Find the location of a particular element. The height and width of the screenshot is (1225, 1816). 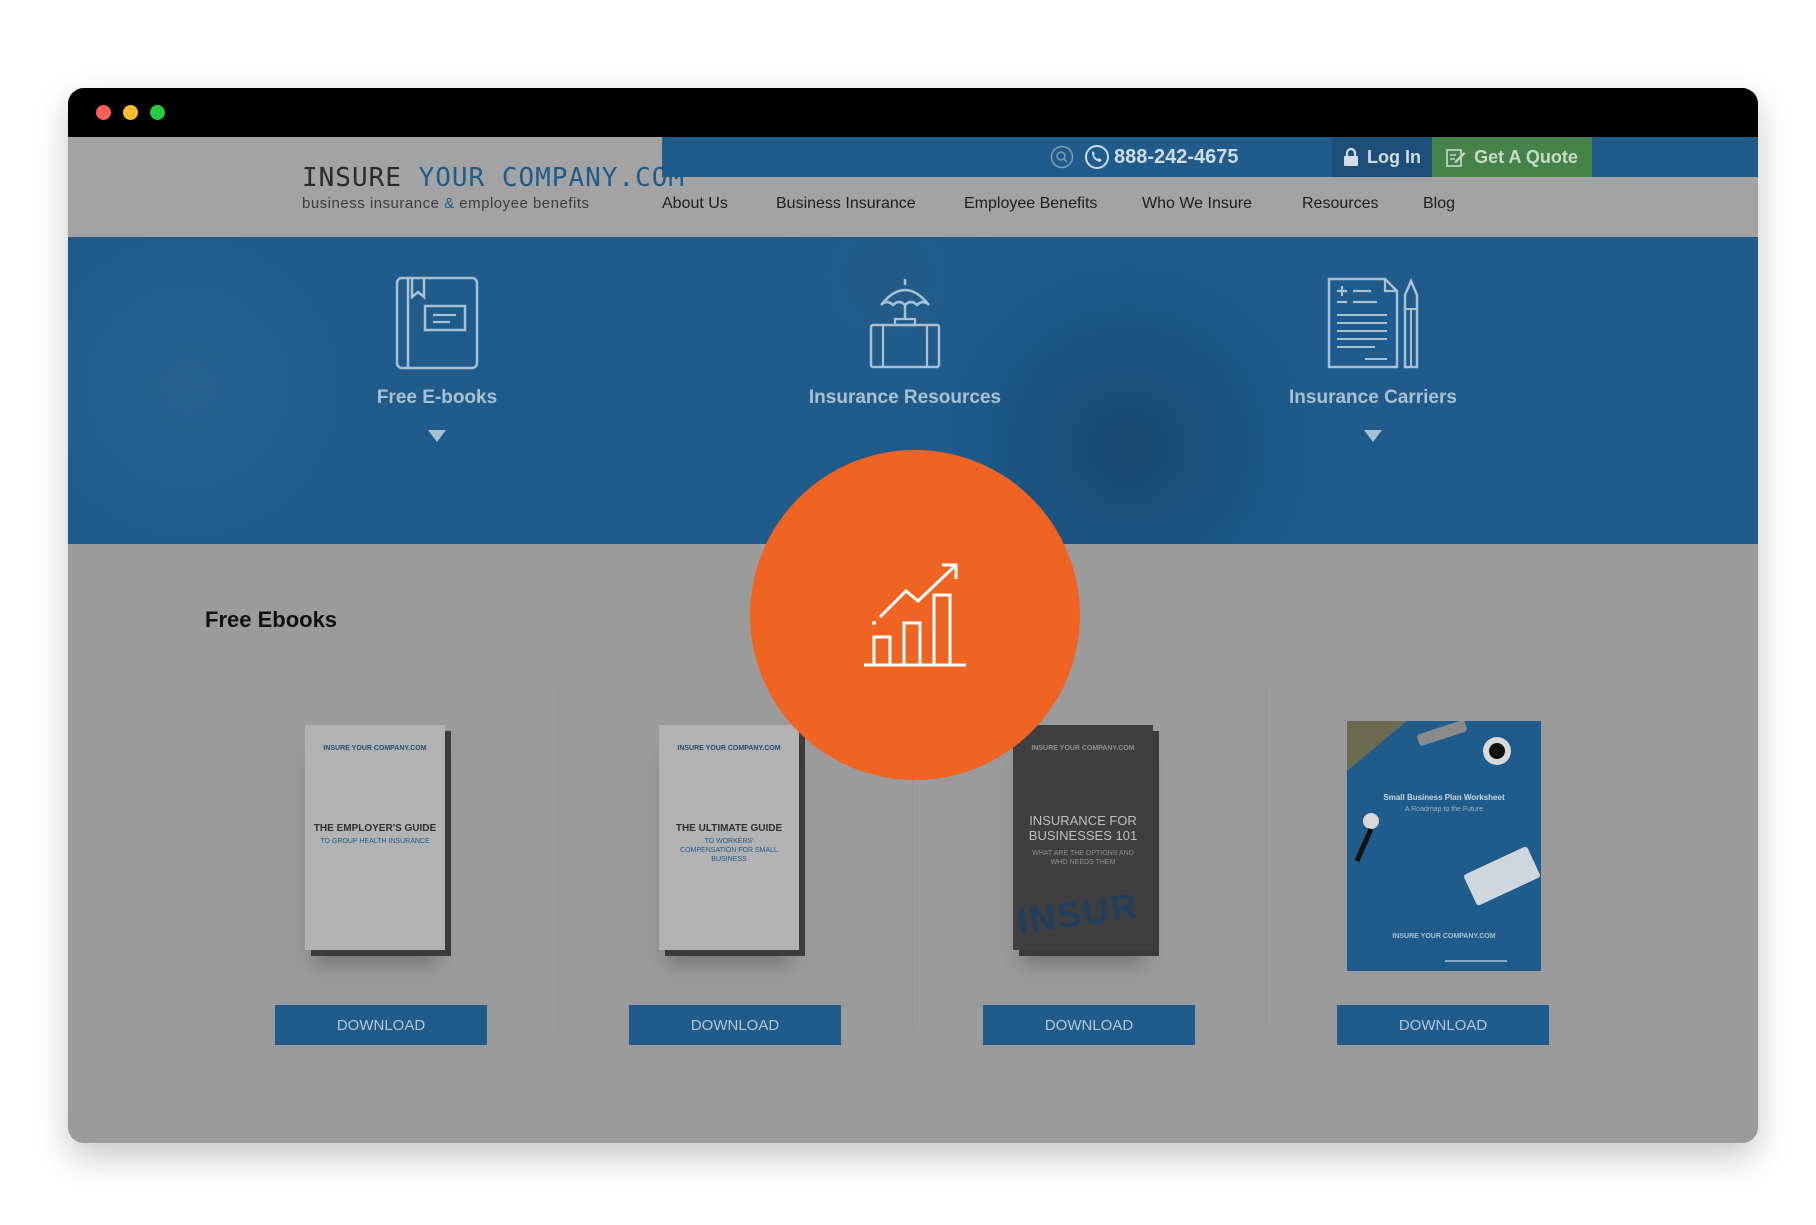

logo-tagline: business insurance & employee benefits is located at coordinates (493, 203).